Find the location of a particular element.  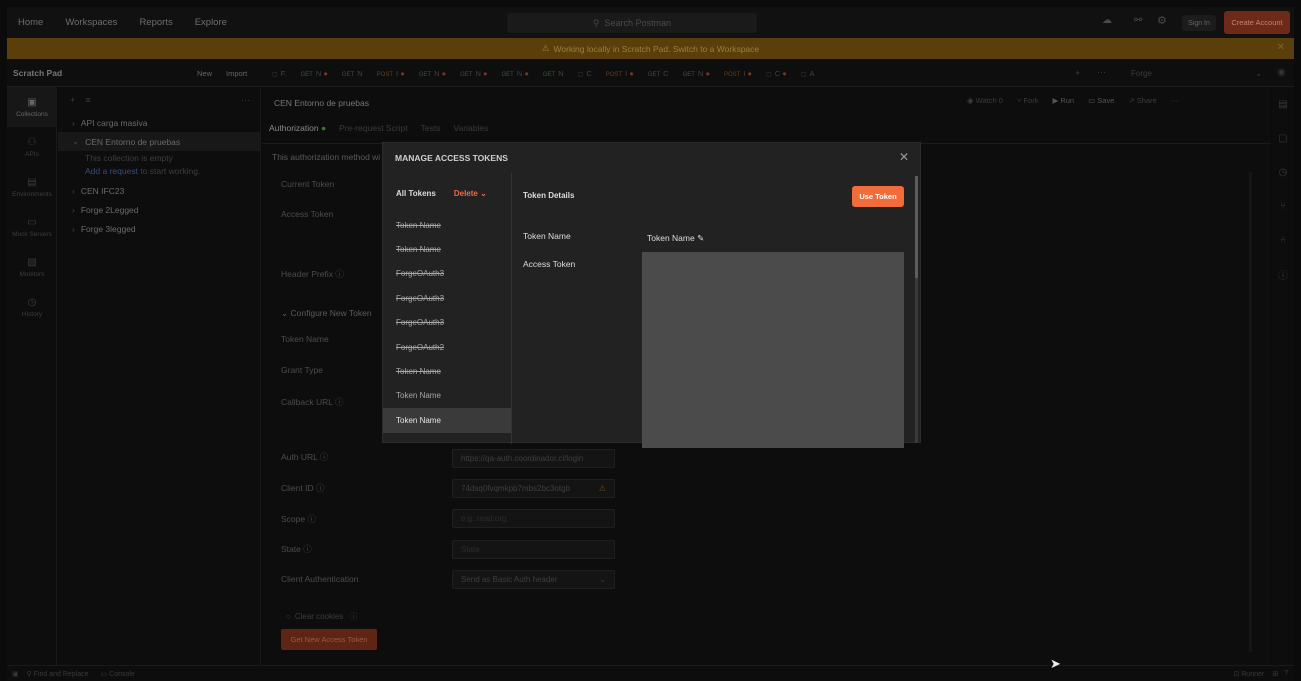

changelog-icon: ◷ is located at coordinates (1283, 172).